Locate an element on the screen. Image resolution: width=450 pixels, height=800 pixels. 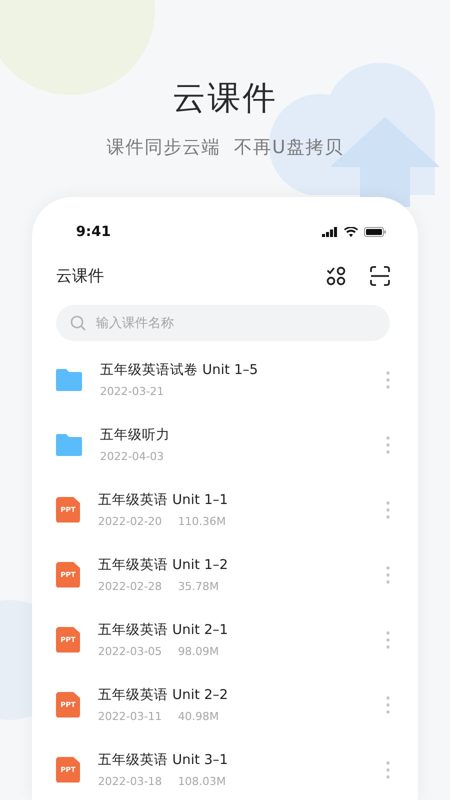
wifi-icon is located at coordinates (351, 232).